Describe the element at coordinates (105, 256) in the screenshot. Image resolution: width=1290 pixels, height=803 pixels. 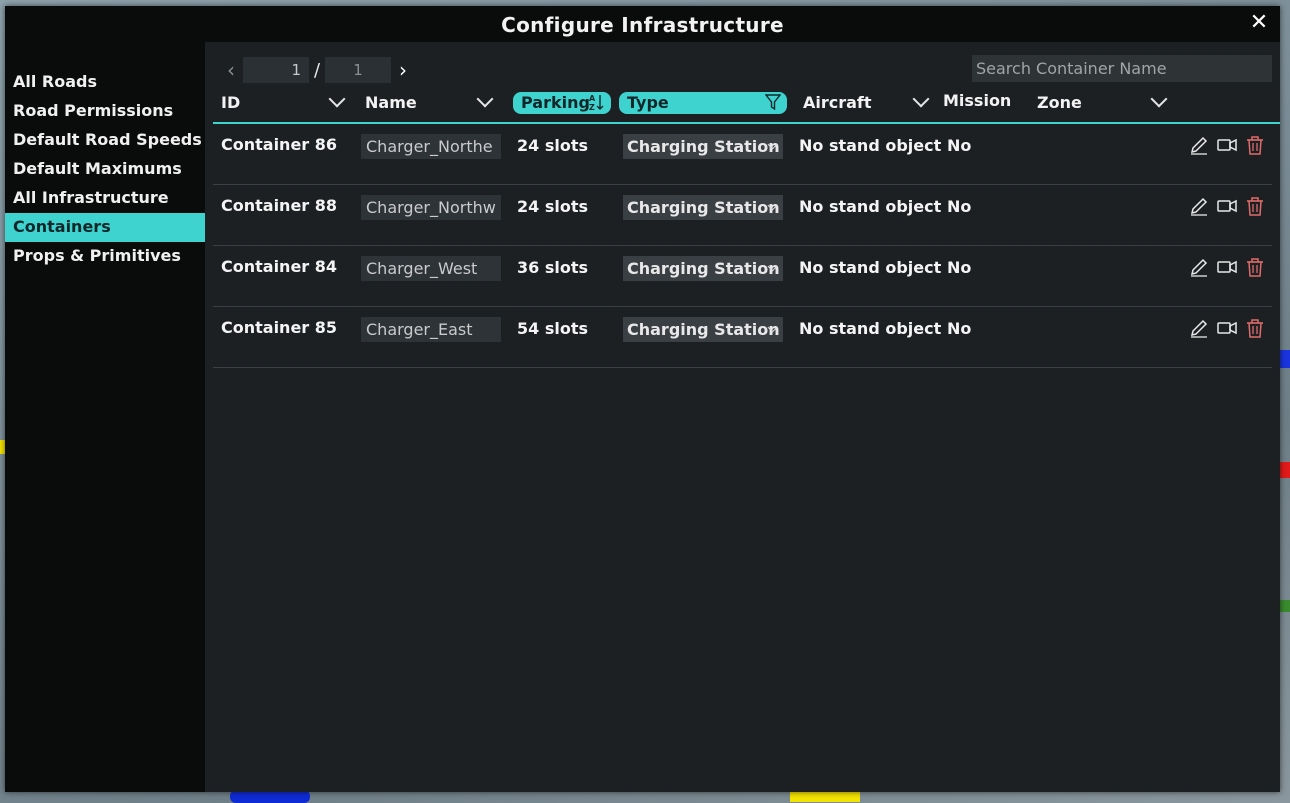
I see `sidebar-item-props-primitives: Props & Primitives` at that location.